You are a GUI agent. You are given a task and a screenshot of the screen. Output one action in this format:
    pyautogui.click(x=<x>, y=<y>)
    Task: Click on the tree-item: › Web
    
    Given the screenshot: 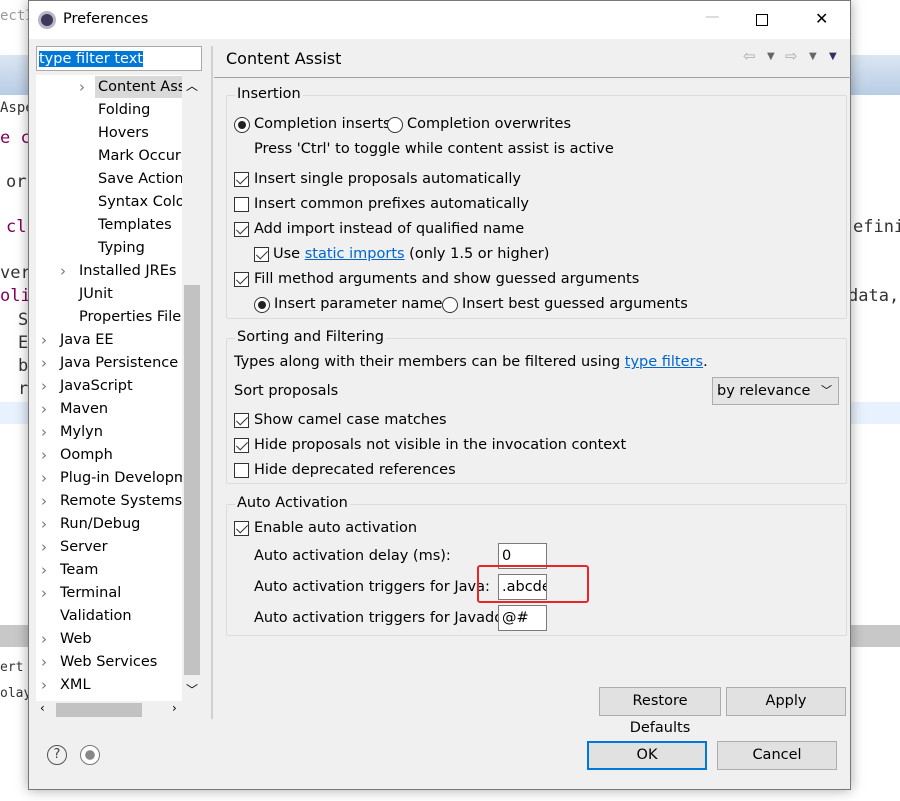 What is the action you would take?
    pyautogui.click(x=68, y=639)
    